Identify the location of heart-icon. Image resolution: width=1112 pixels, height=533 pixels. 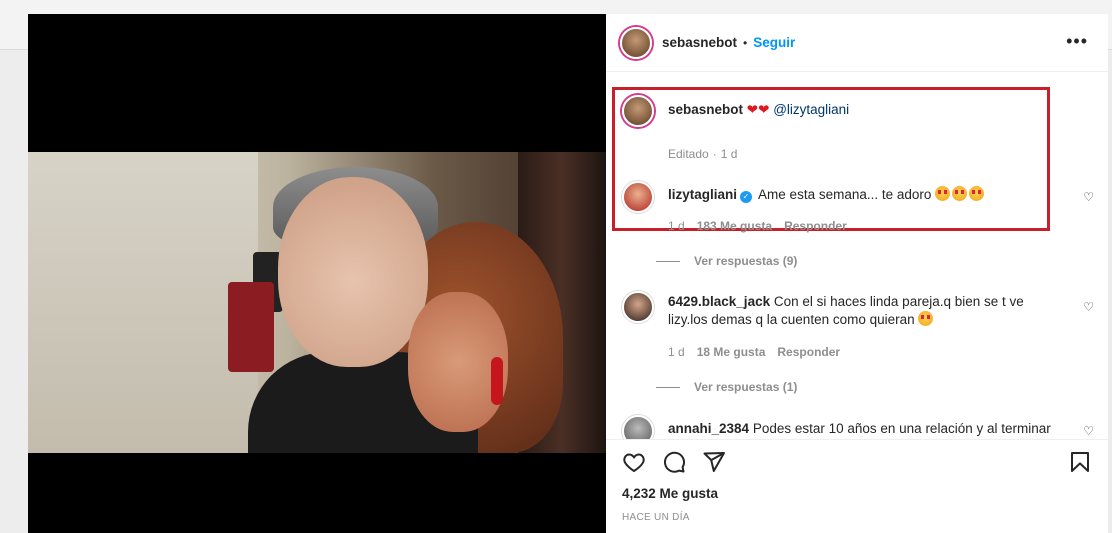
(634, 462).